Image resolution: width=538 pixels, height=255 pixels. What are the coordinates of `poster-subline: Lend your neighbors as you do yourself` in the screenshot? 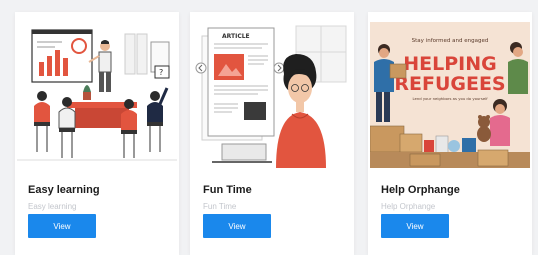 It's located at (450, 98).